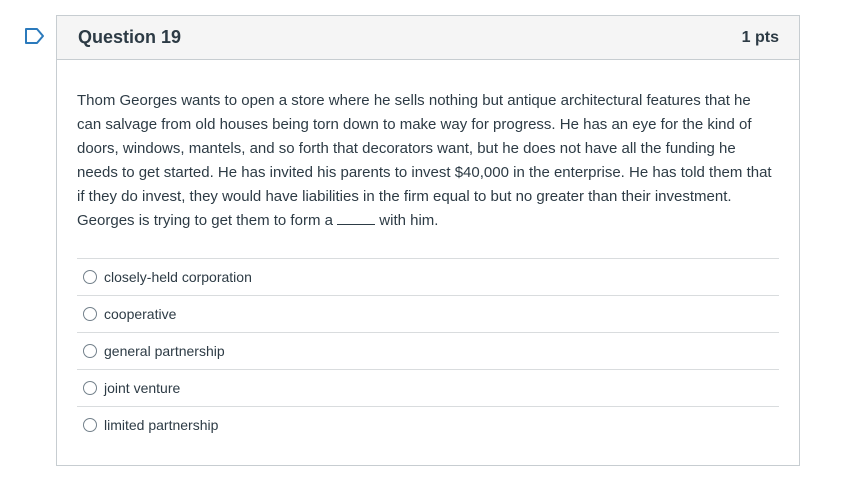 The width and height of the screenshot is (861, 493). Describe the element at coordinates (164, 351) in the screenshot. I see `answer-label: general partnership` at that location.